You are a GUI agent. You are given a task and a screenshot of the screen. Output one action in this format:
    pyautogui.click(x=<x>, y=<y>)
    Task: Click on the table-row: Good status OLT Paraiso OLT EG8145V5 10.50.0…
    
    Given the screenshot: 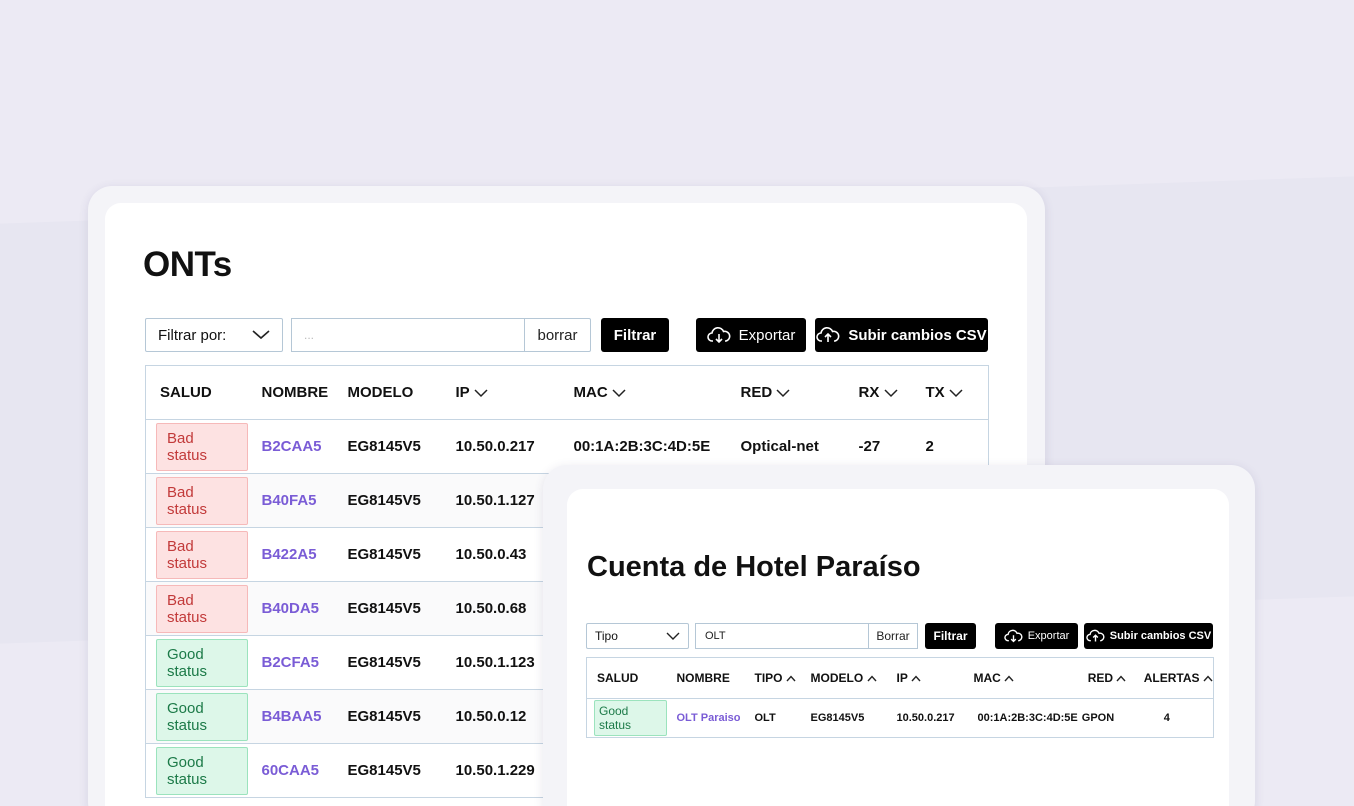 What is the action you would take?
    pyautogui.click(x=900, y=718)
    